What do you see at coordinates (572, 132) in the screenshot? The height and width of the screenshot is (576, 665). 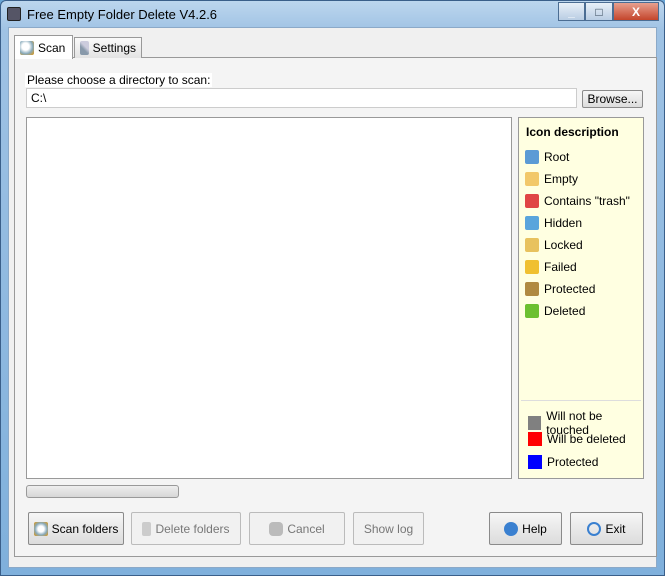 I see `legend-title: Icon description` at bounding box center [572, 132].